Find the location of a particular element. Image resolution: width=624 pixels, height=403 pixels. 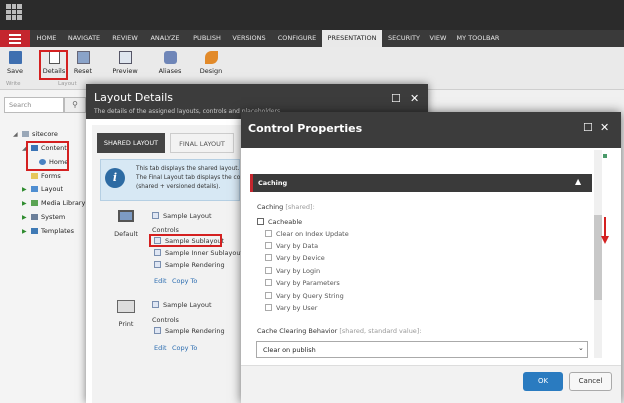

copy-to-default-link: Copy To is located at coordinates (184, 281).